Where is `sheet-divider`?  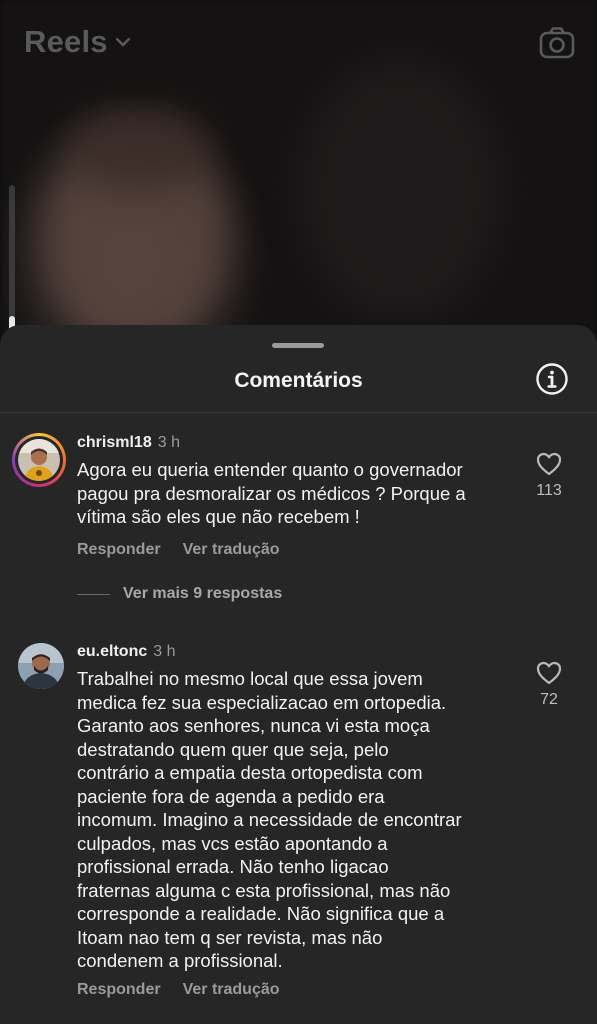 sheet-divider is located at coordinates (298, 412).